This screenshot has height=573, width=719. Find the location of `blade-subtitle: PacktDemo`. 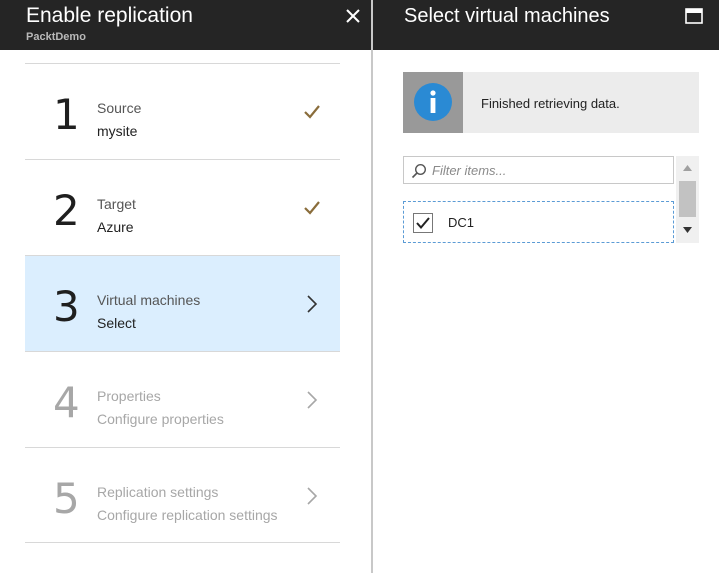

blade-subtitle: PacktDemo is located at coordinates (56, 37).